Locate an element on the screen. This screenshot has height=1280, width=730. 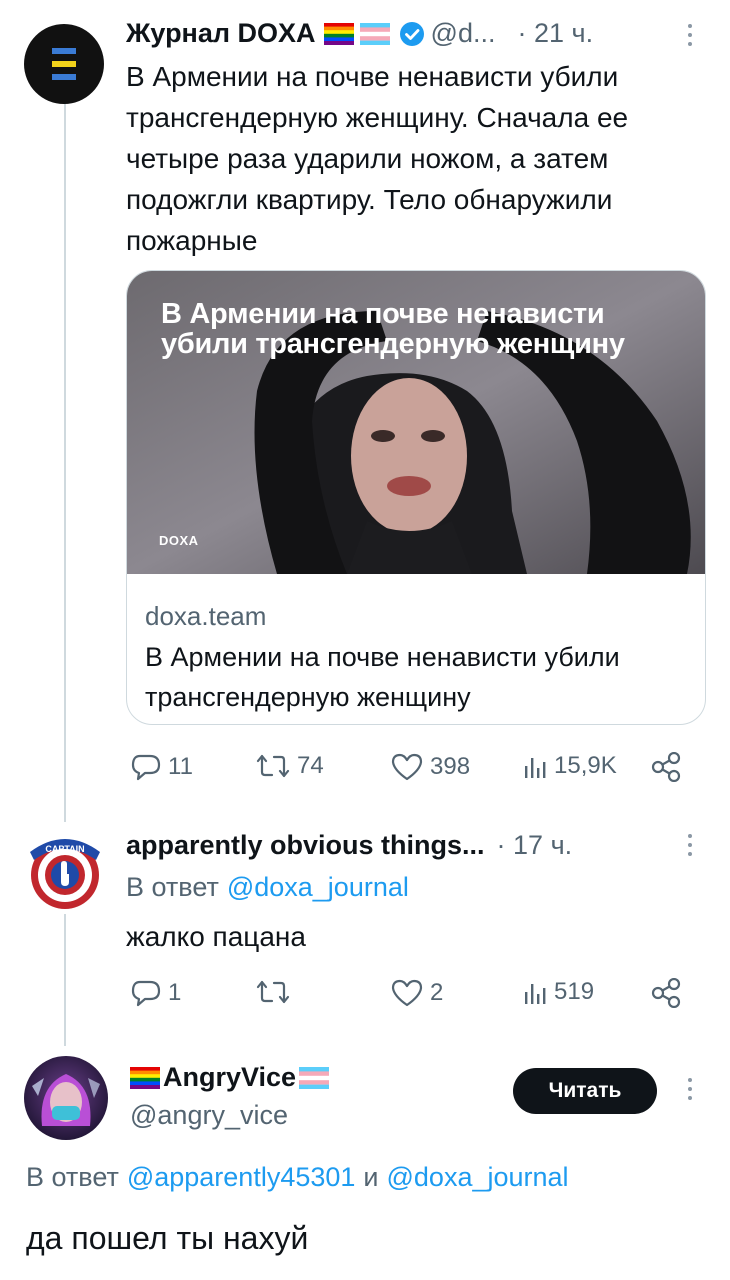
tweet-text: да пошел ты нахуй is located at coordinates (167, 1238).